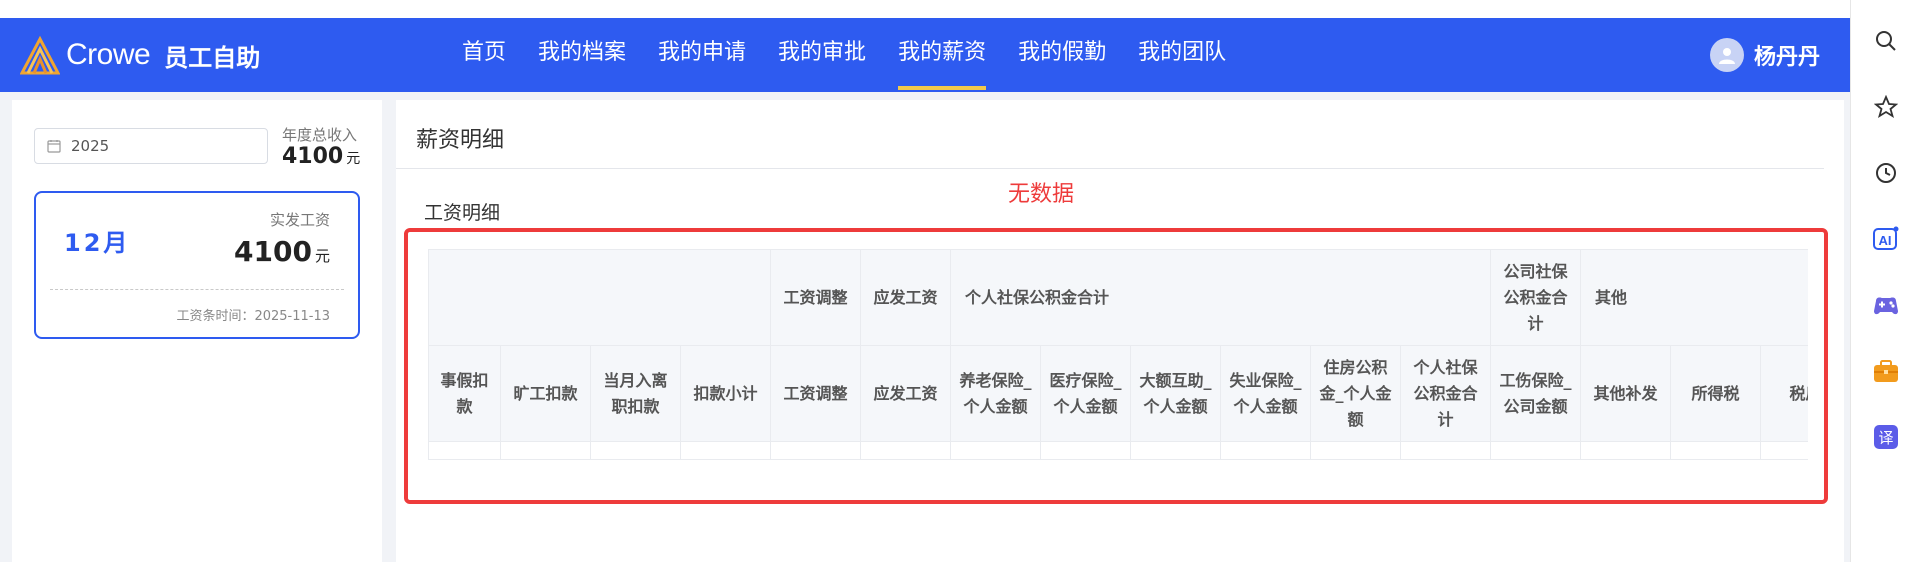 The image size is (1919, 562). What do you see at coordinates (702, 55) in the screenshot?
I see `nav-applications: 我的申请` at bounding box center [702, 55].